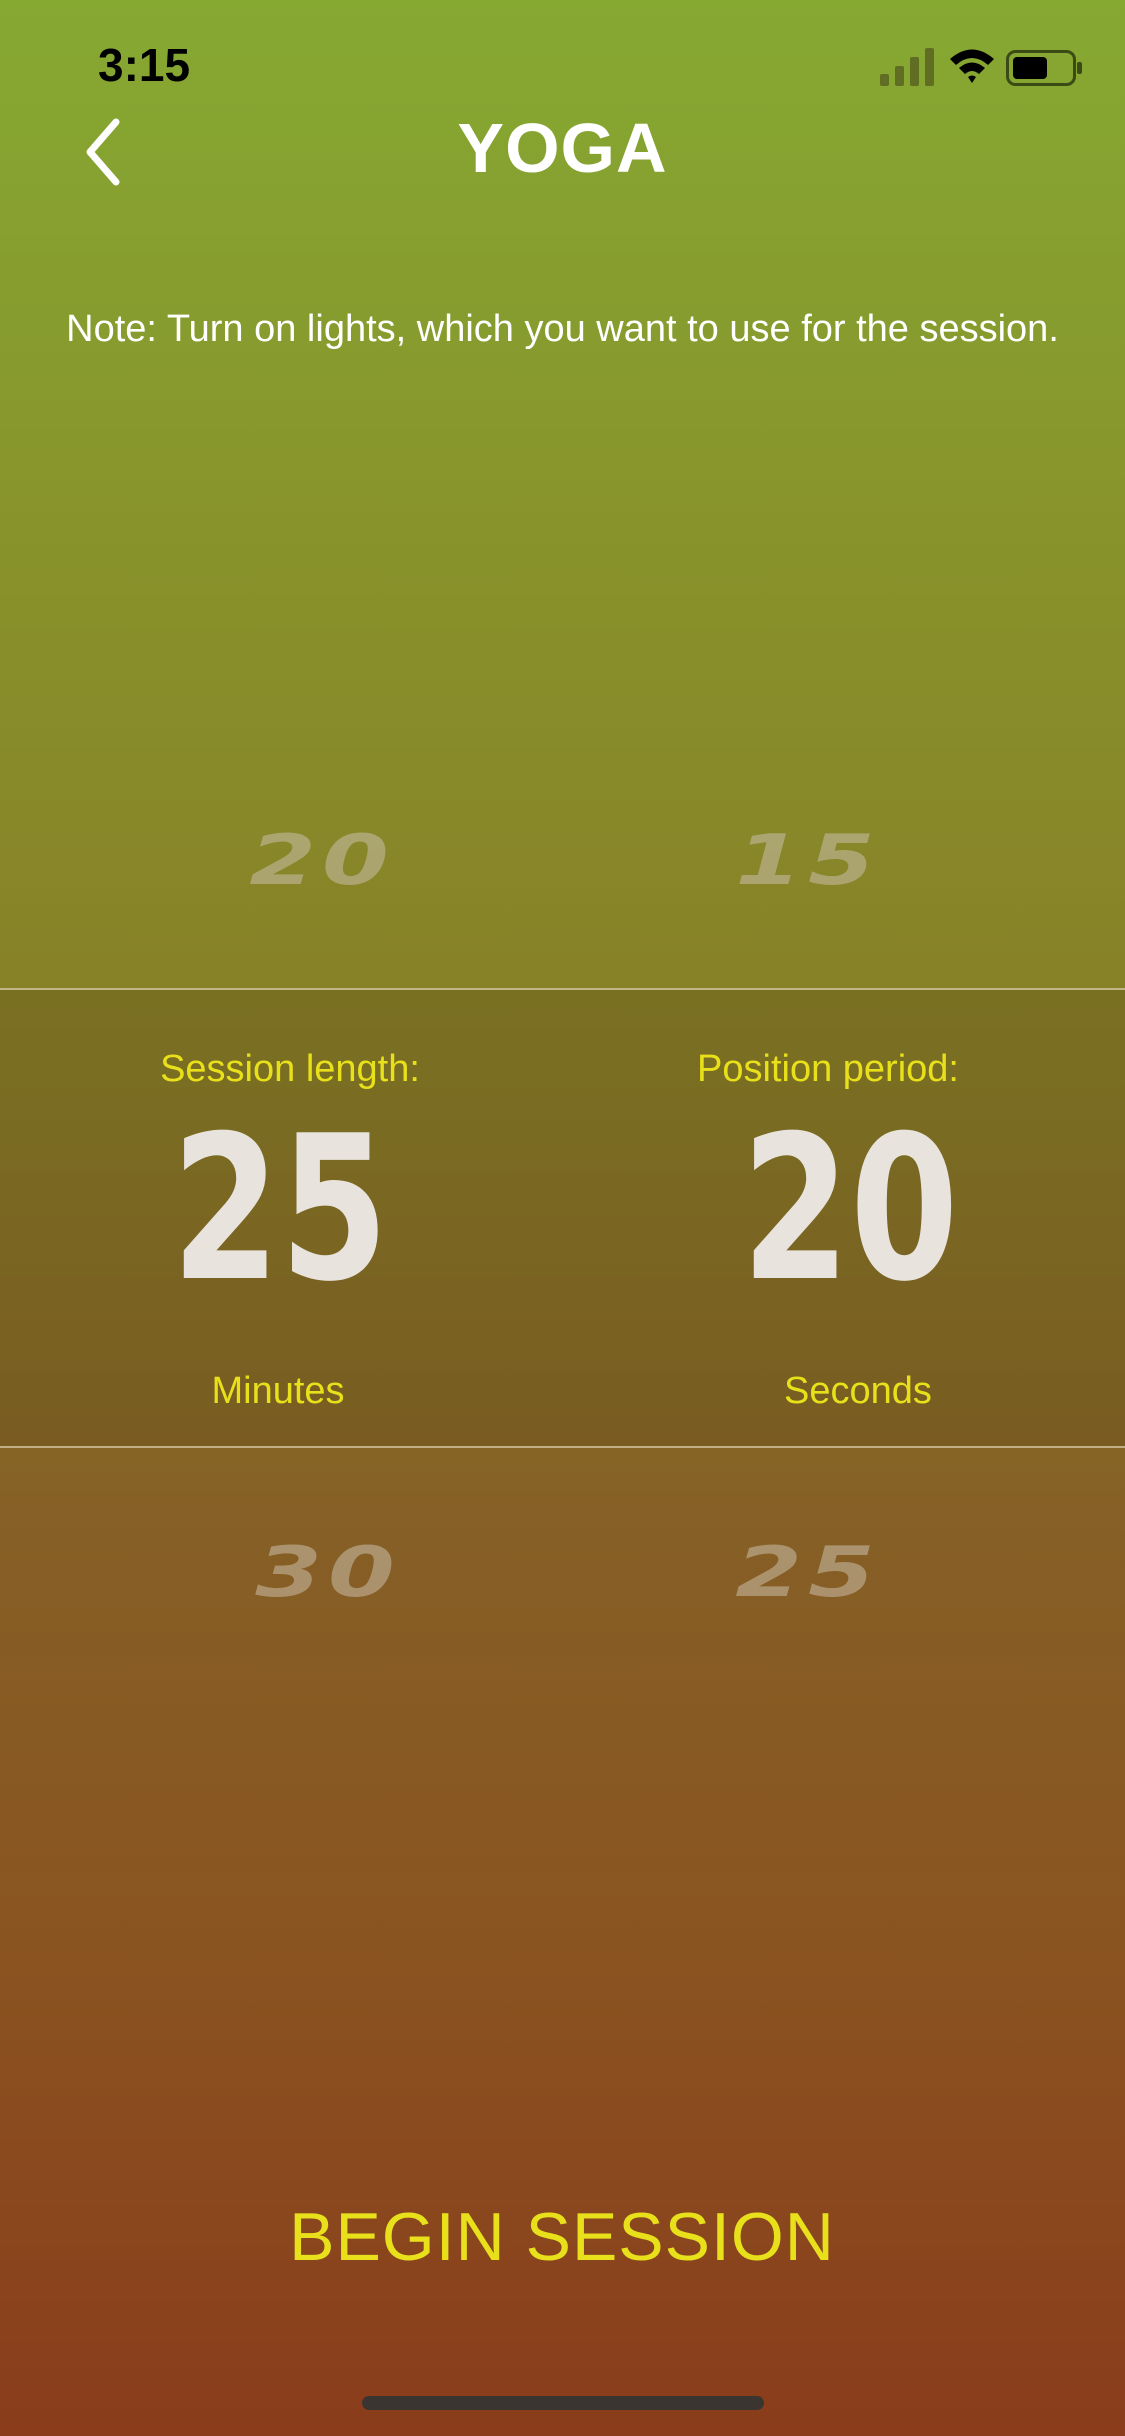 This screenshot has height=2436, width=1125. I want to click on page-title: YOGA, so click(562, 148).